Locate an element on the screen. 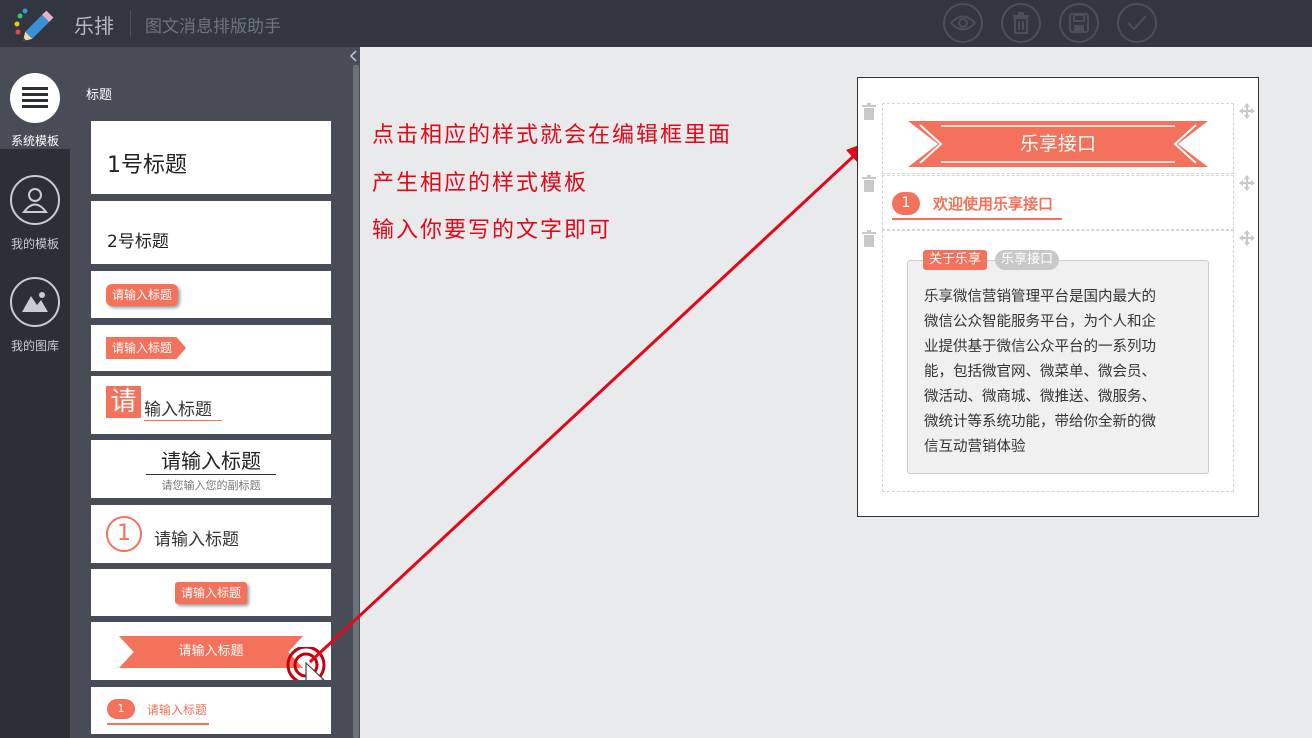 This screenshot has height=738, width=1312. text-line: 信互动营销体验 is located at coordinates (975, 447).